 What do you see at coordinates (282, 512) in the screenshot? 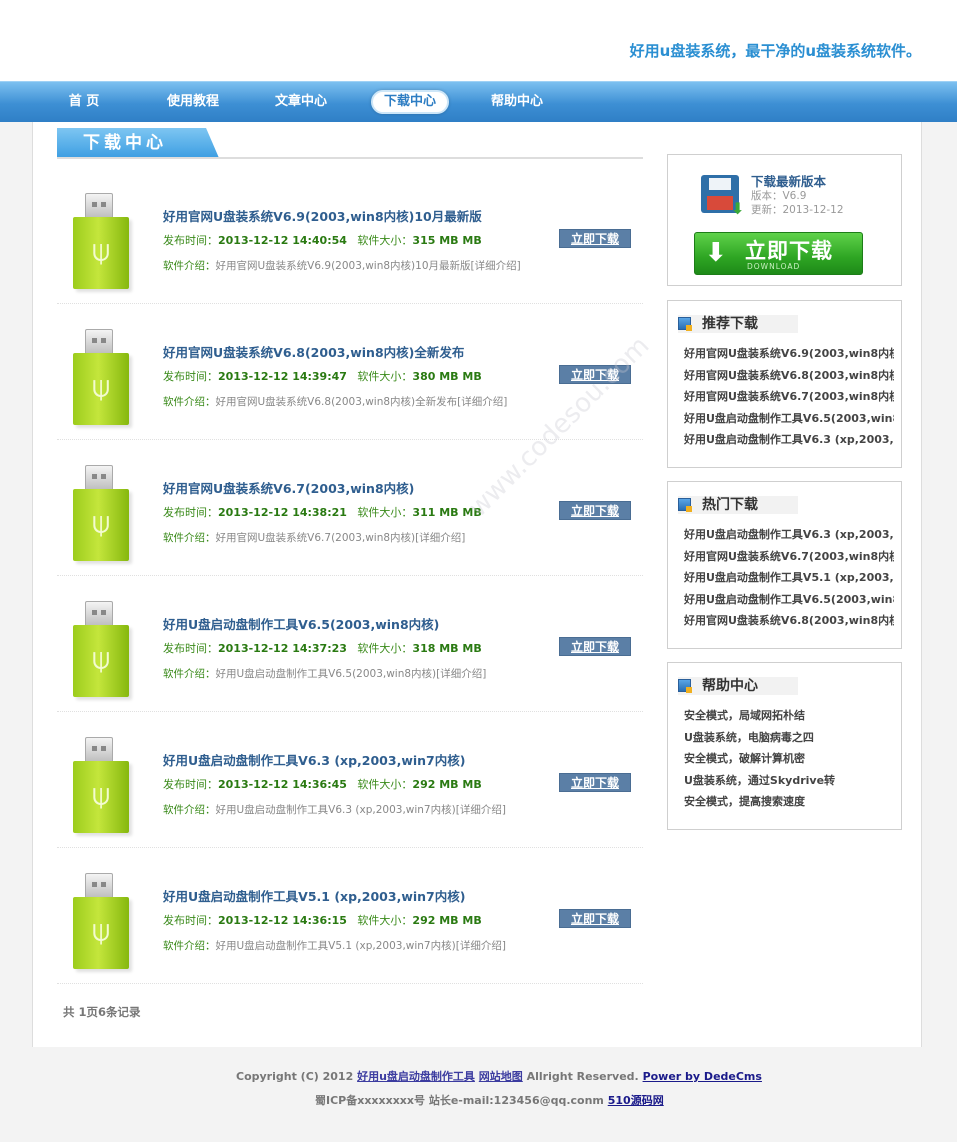
I see `item-date: 2013-12-12 14:38:21` at bounding box center [282, 512].